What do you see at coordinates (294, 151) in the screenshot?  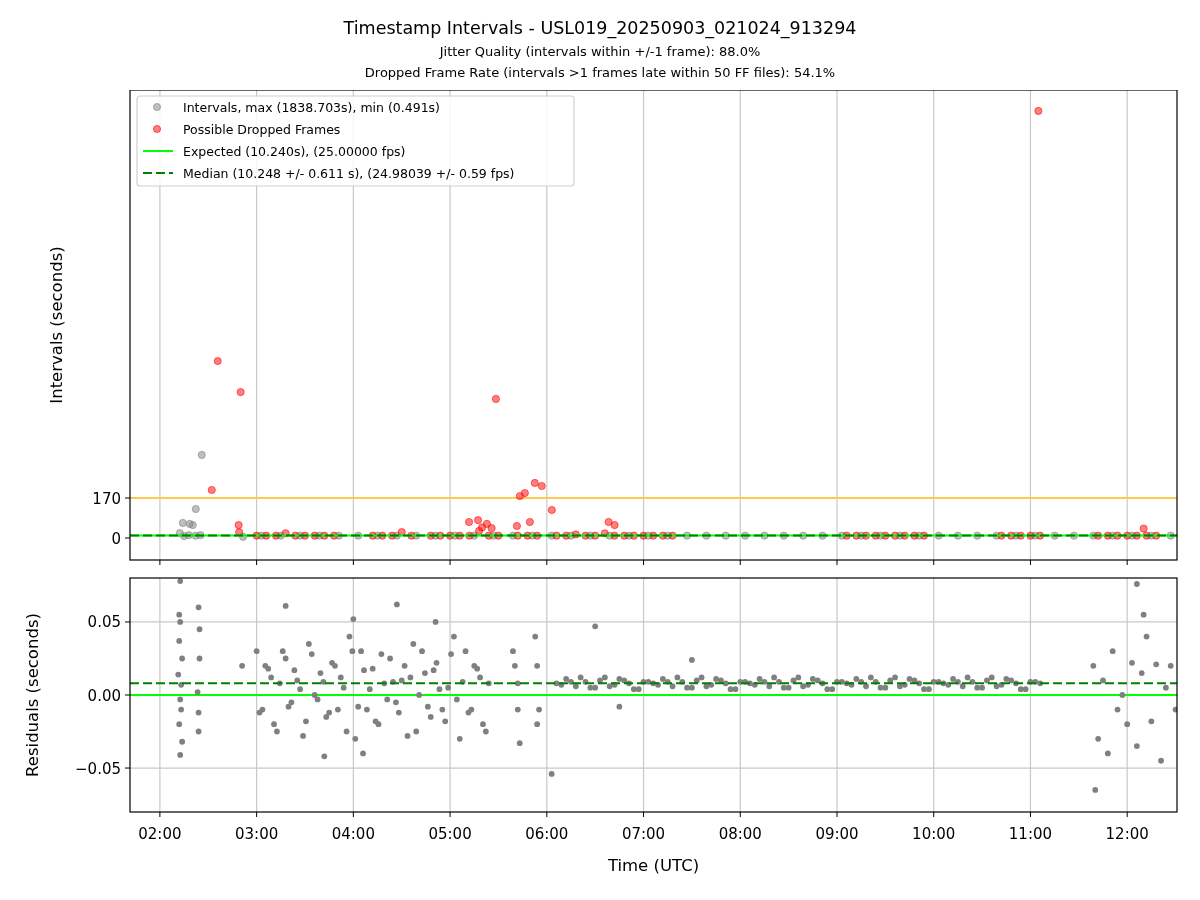 I see `legend-label: Expected (10.240s), (25.00000 fps)` at bounding box center [294, 151].